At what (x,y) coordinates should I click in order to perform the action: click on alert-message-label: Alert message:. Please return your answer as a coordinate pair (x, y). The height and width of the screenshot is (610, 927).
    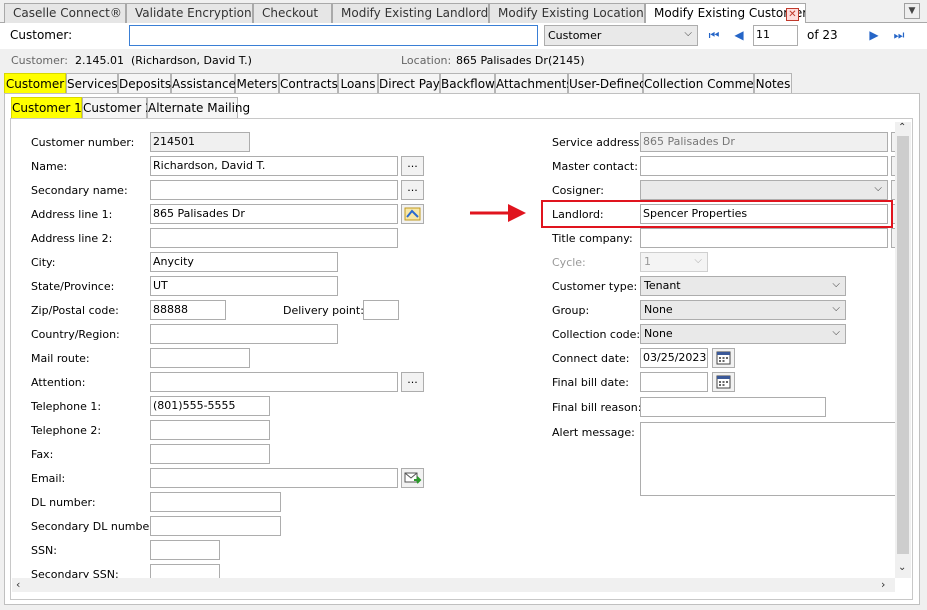
    Looking at the image, I should click on (593, 432).